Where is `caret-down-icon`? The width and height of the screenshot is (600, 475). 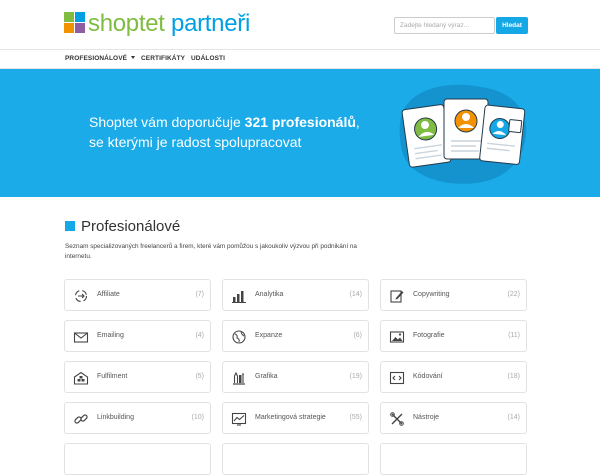 caret-down-icon is located at coordinates (133, 57).